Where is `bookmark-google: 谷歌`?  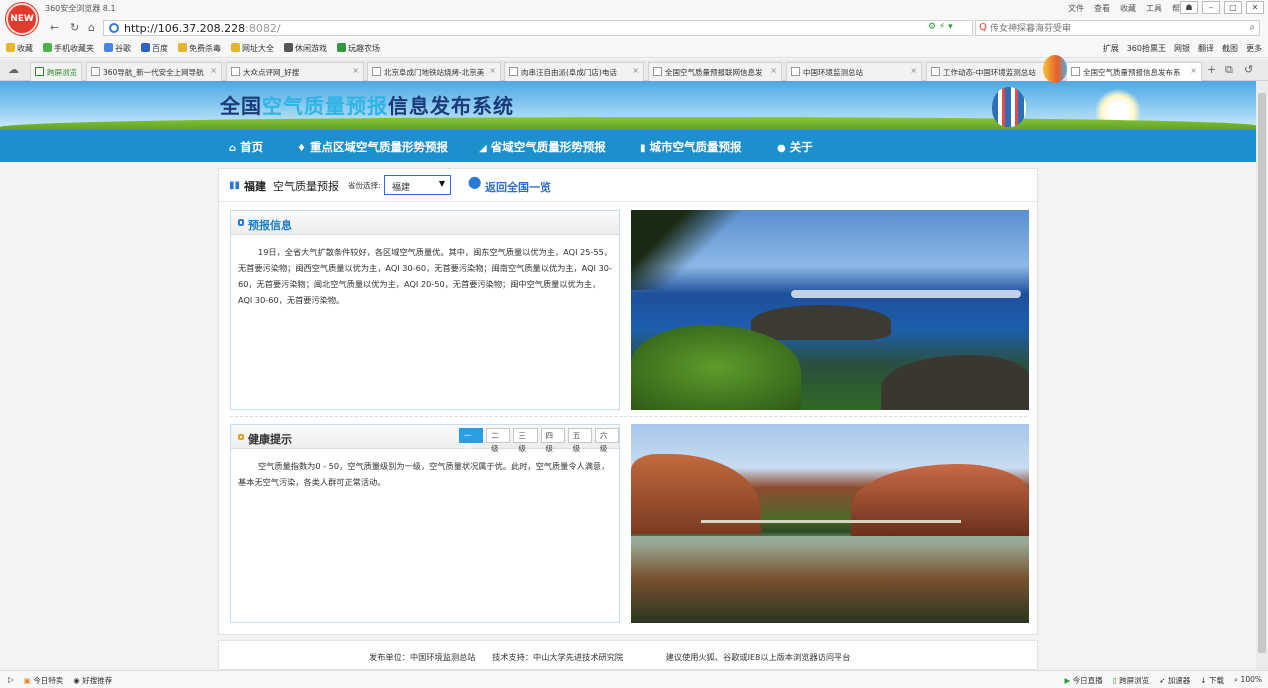
bookmark-google: 谷歌 is located at coordinates (117, 48).